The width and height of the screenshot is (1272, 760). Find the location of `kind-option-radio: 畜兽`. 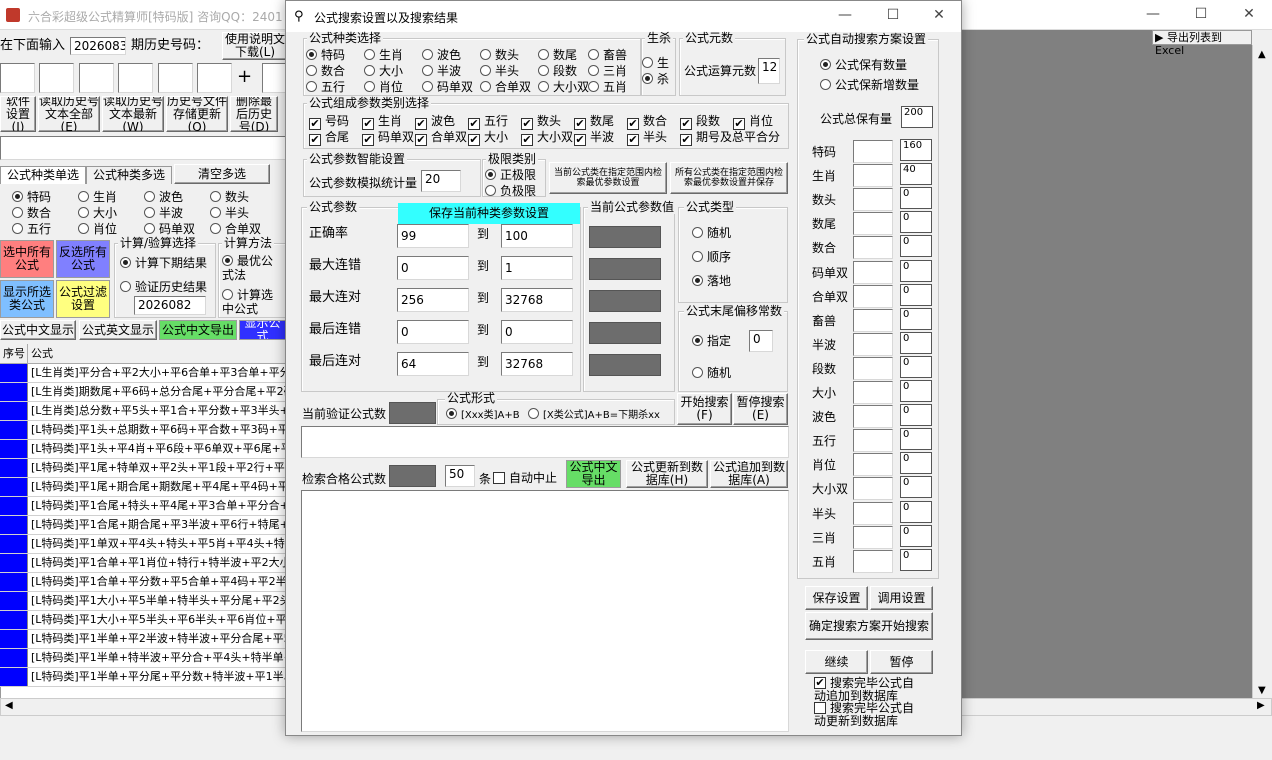

kind-option-radio: 畜兽 is located at coordinates (607, 55).